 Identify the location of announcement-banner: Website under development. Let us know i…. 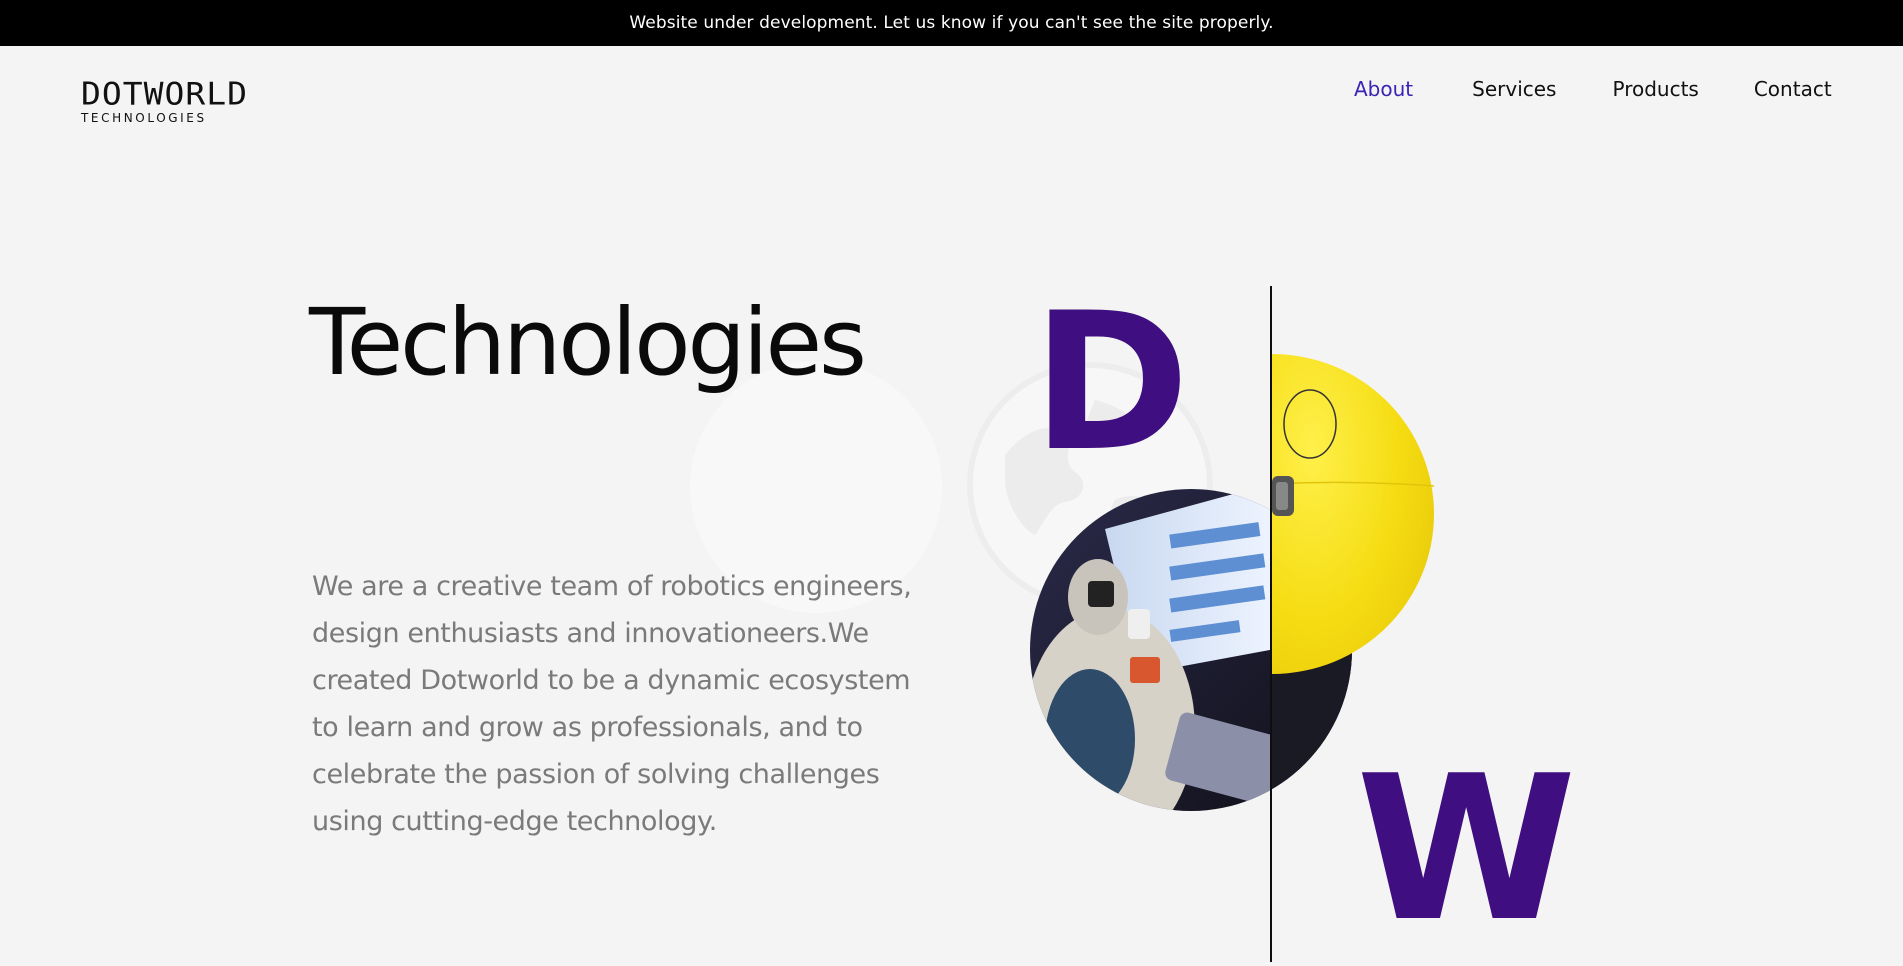
(951, 23).